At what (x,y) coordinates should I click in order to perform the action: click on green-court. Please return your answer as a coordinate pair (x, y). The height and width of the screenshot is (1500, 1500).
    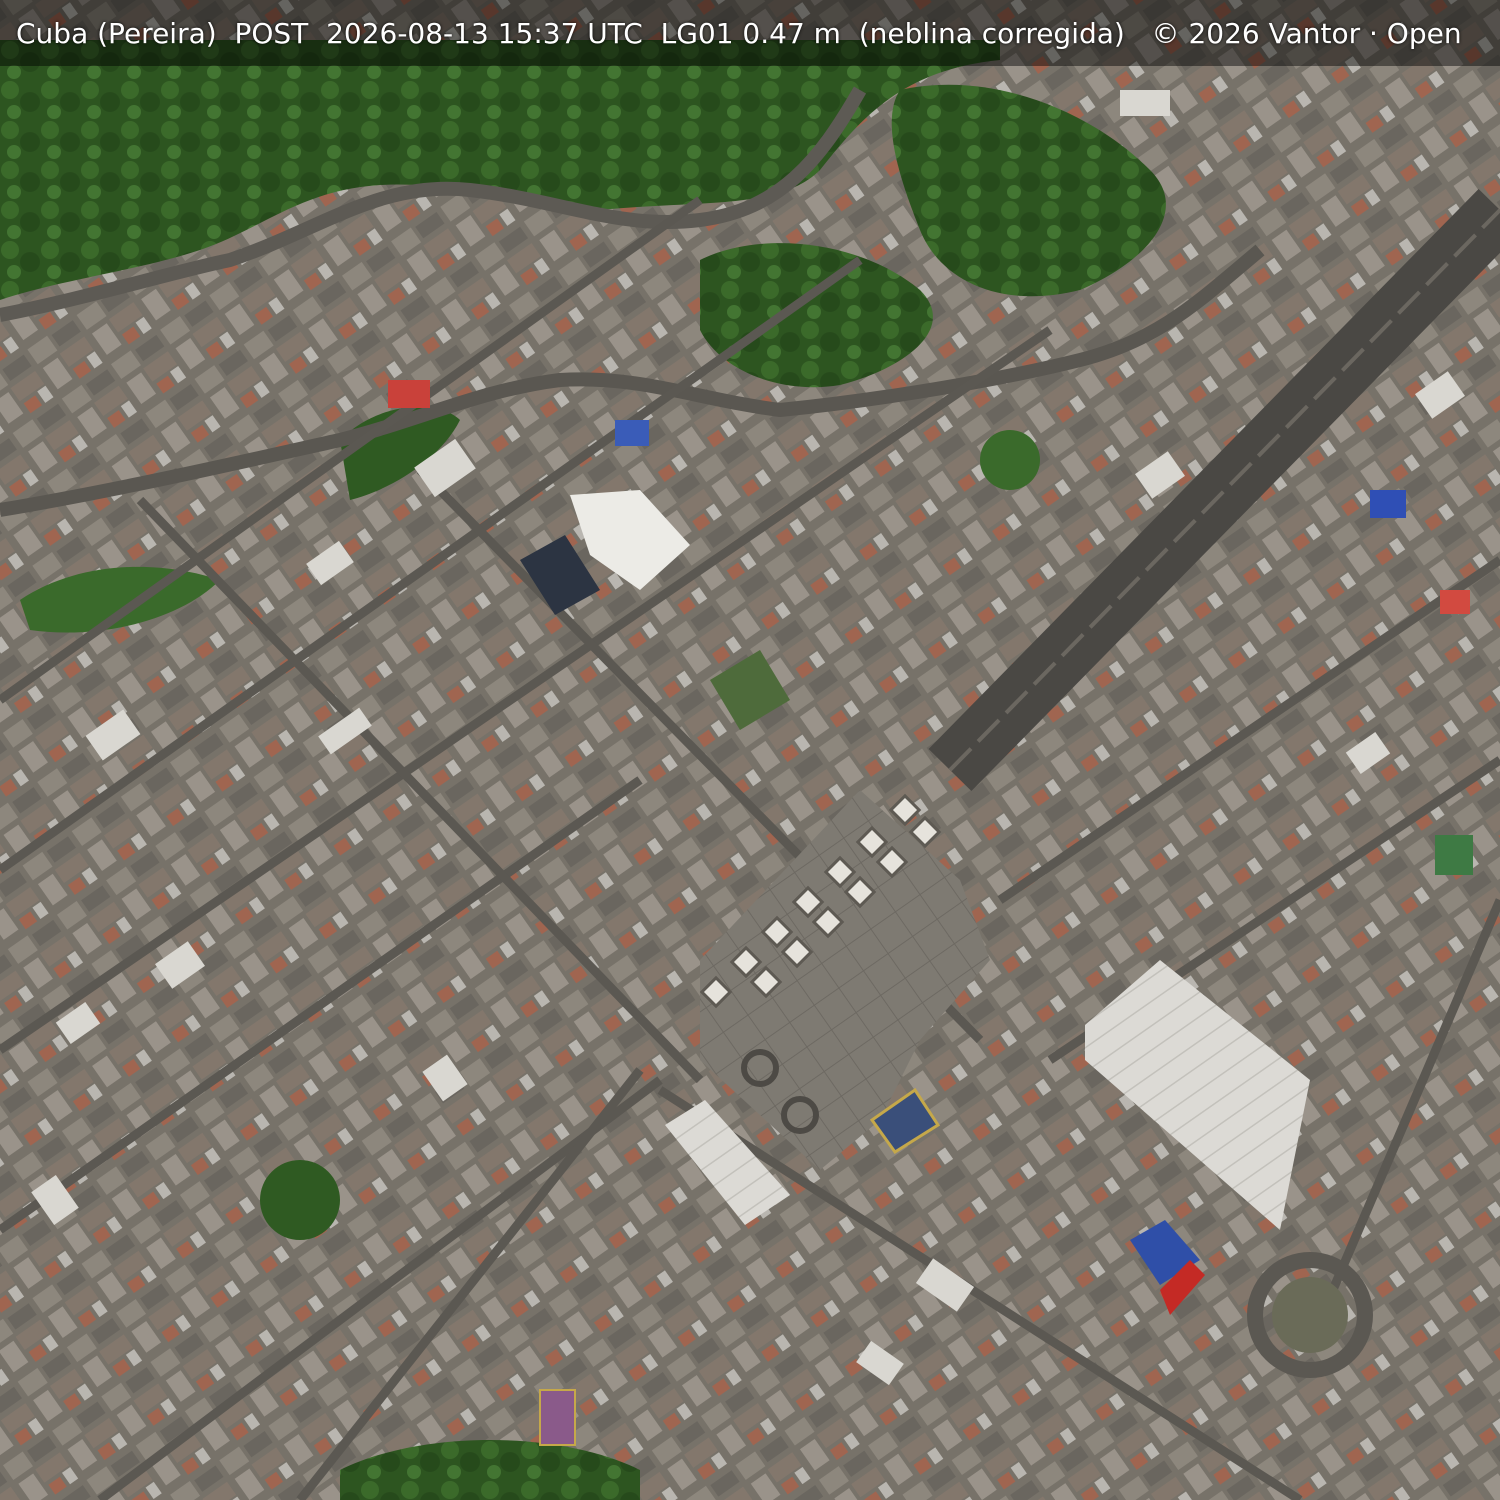
    Looking at the image, I should click on (1454, 855).